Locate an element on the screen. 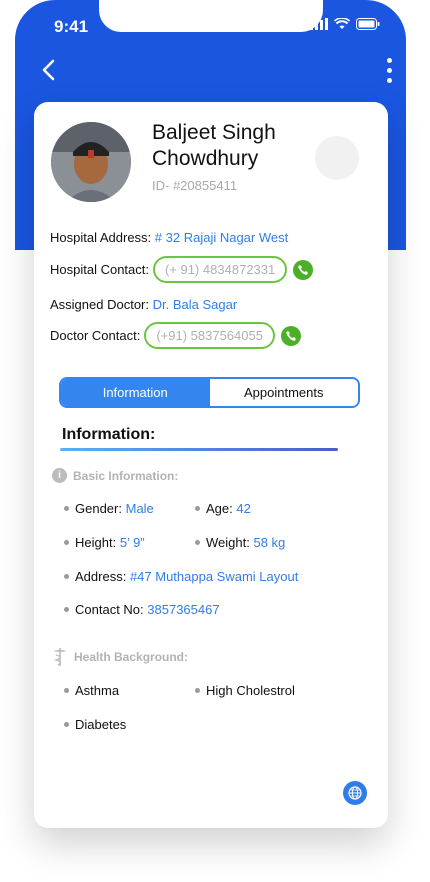 Image resolution: width=430 pixels, height=882 pixels. health-background-heading: Health Background: is located at coordinates (120, 657).